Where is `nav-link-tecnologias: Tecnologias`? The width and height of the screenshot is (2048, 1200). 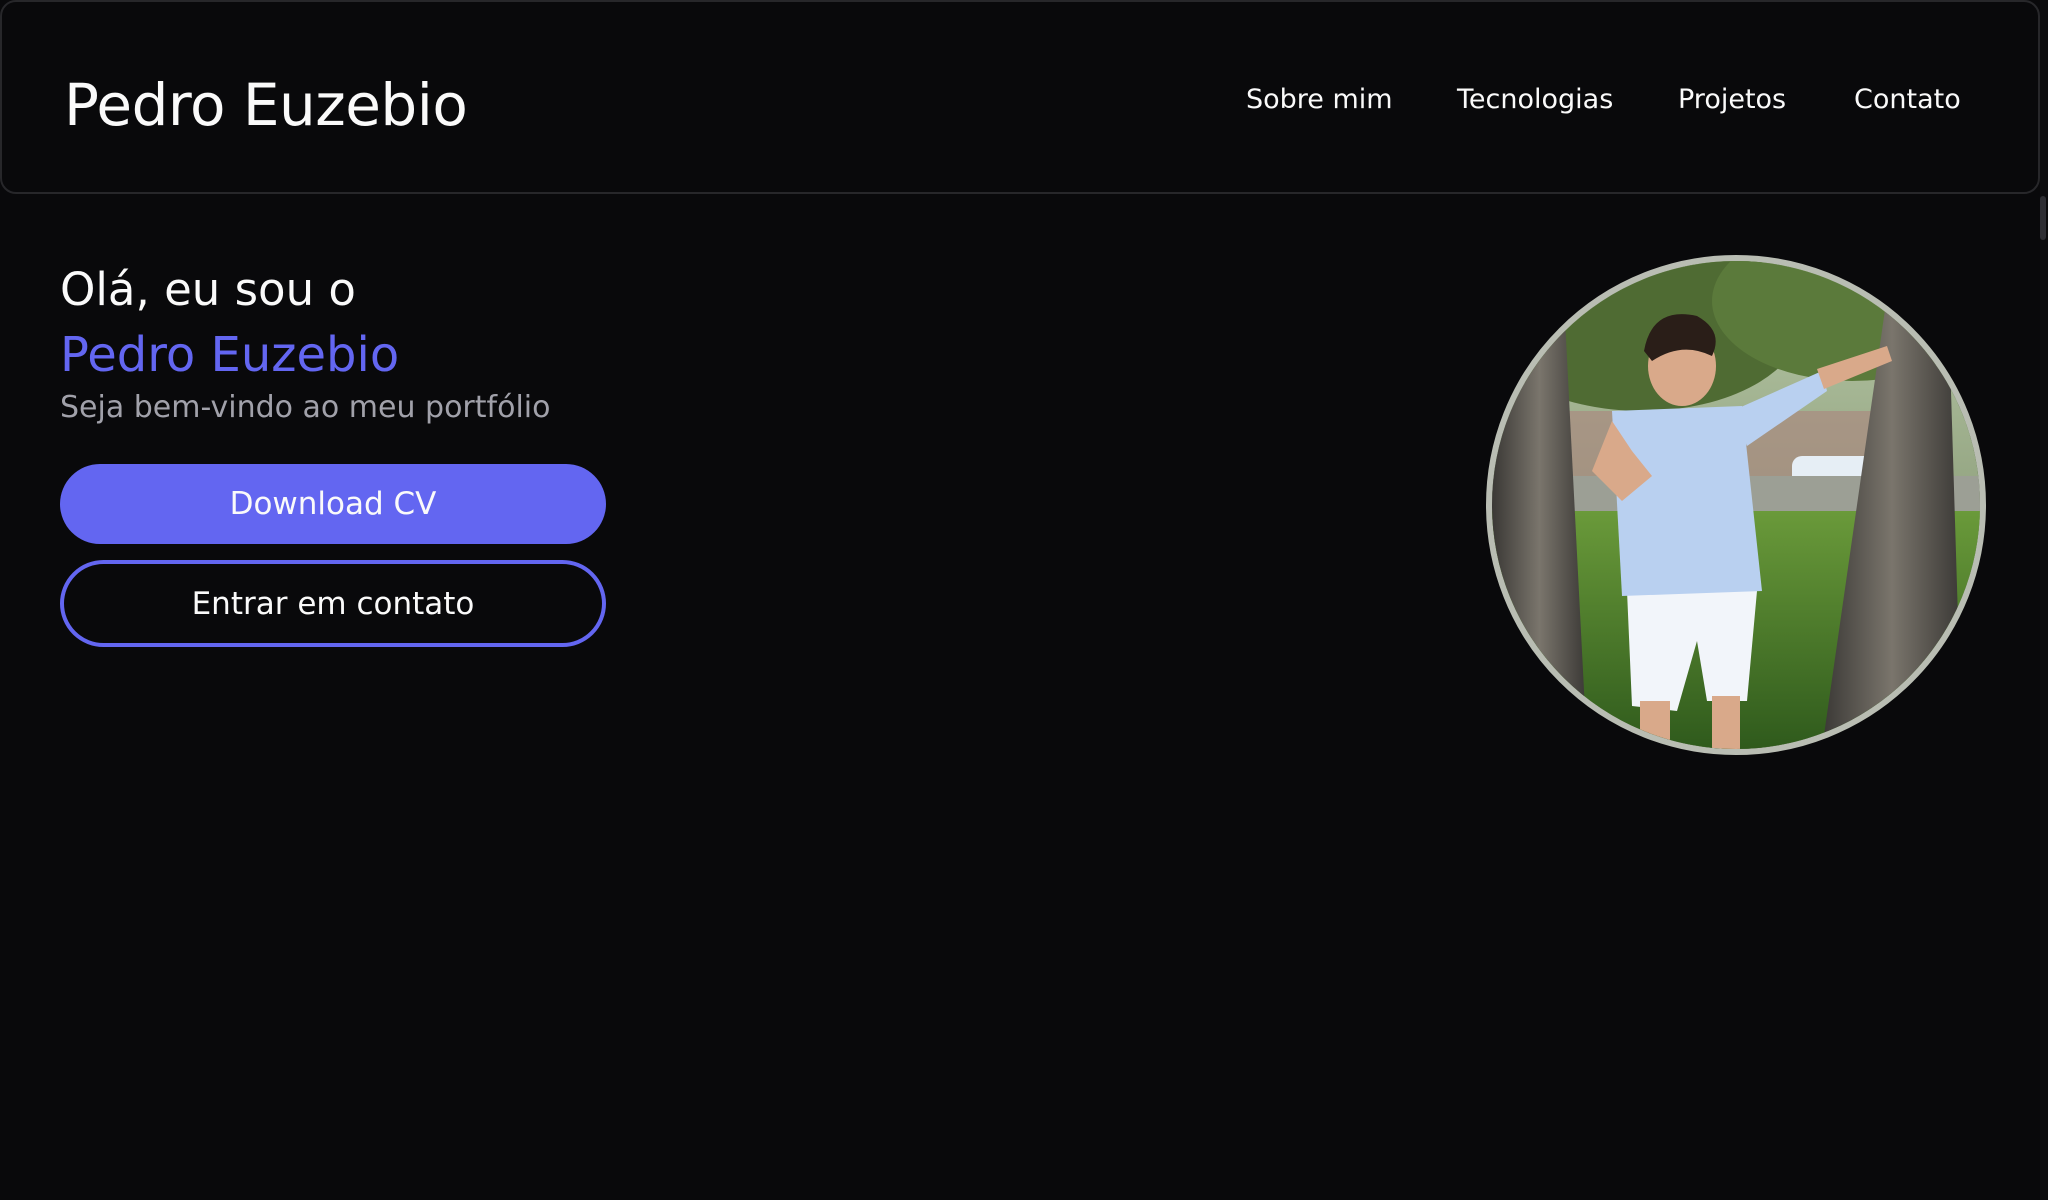
nav-link-tecnologias: Tecnologias is located at coordinates (1535, 100).